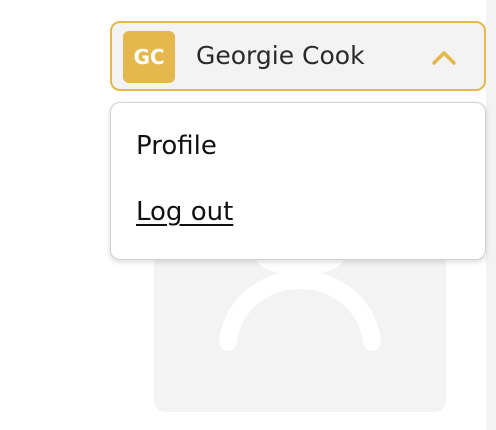 The height and width of the screenshot is (430, 496). I want to click on chevron-up-icon, so click(444, 57).